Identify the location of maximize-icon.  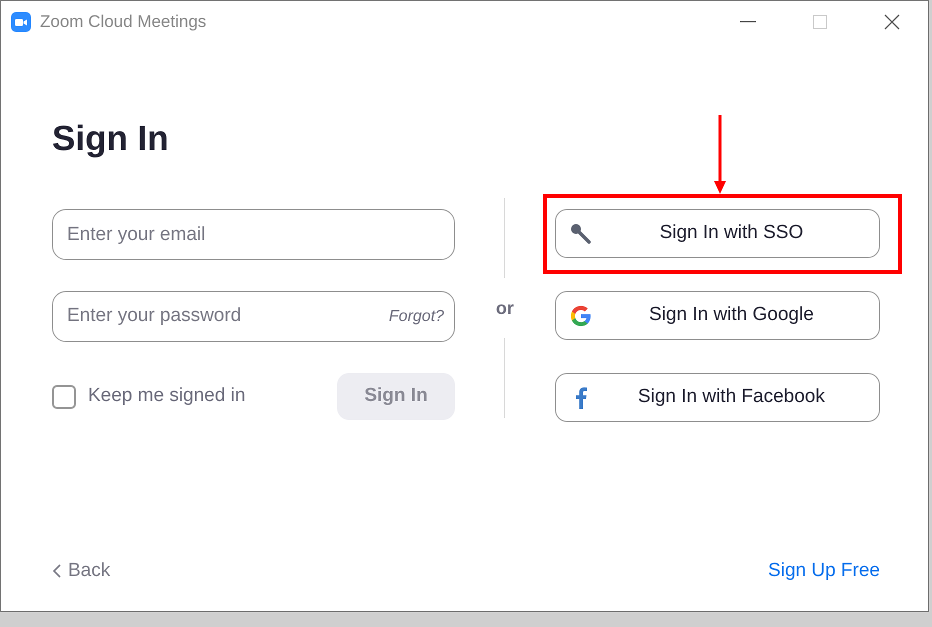
(820, 22).